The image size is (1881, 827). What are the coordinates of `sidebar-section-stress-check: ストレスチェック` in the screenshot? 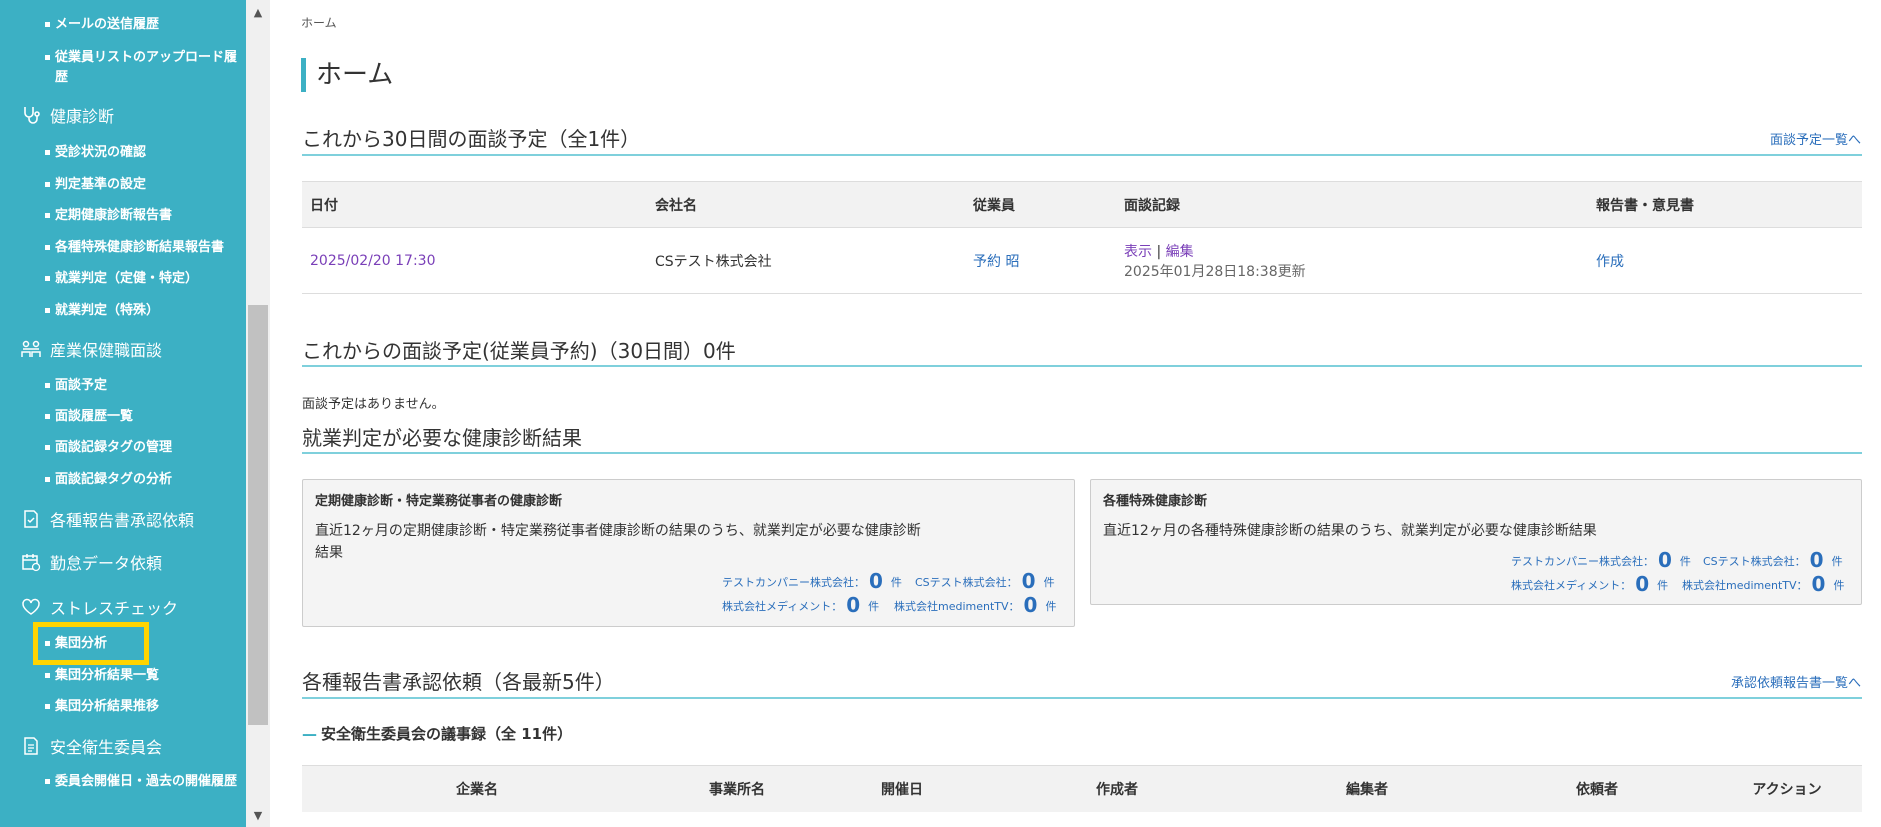 It's located at (99, 607).